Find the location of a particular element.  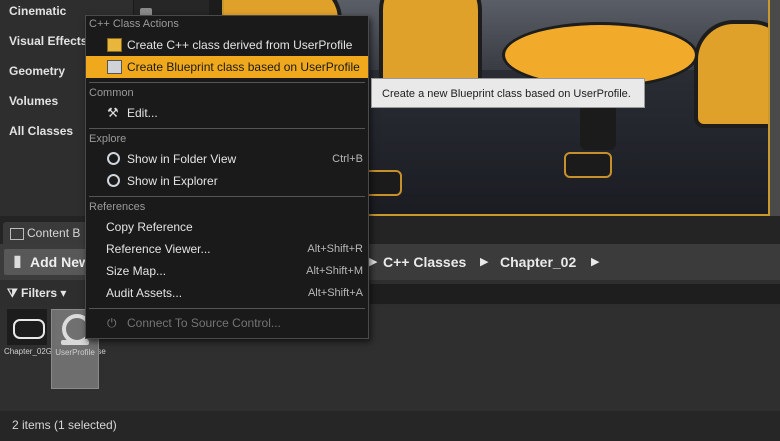

chair-right is located at coordinates (731, 74).